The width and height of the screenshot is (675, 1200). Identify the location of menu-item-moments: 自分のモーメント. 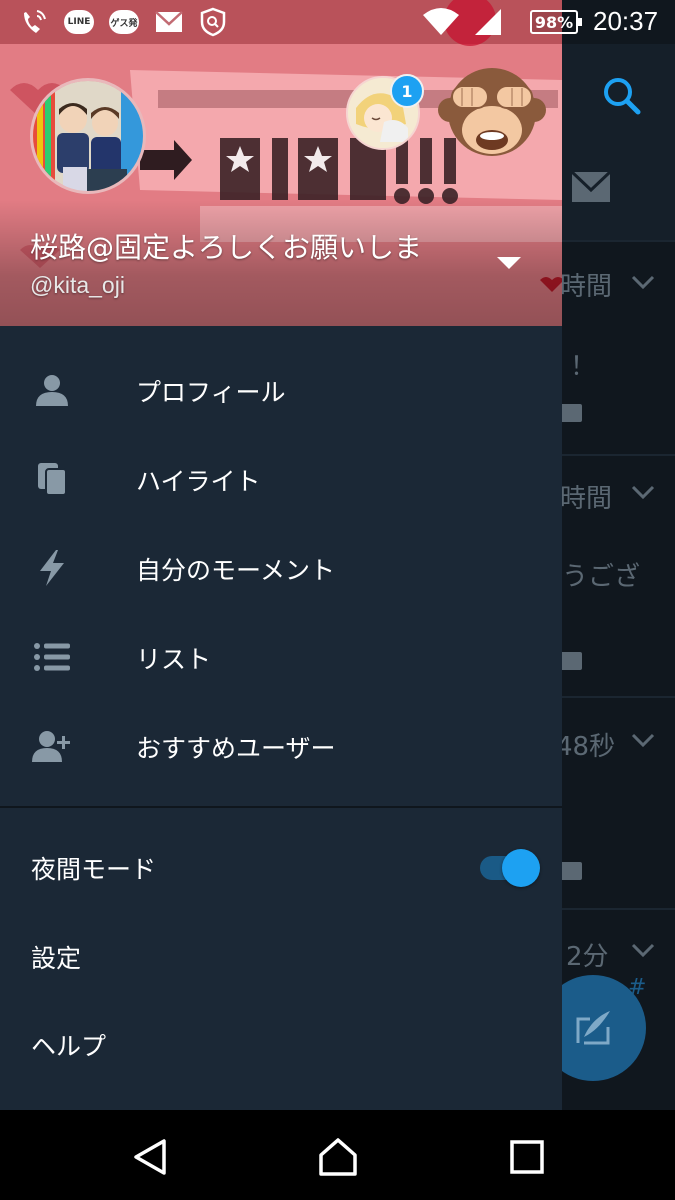
(281, 568).